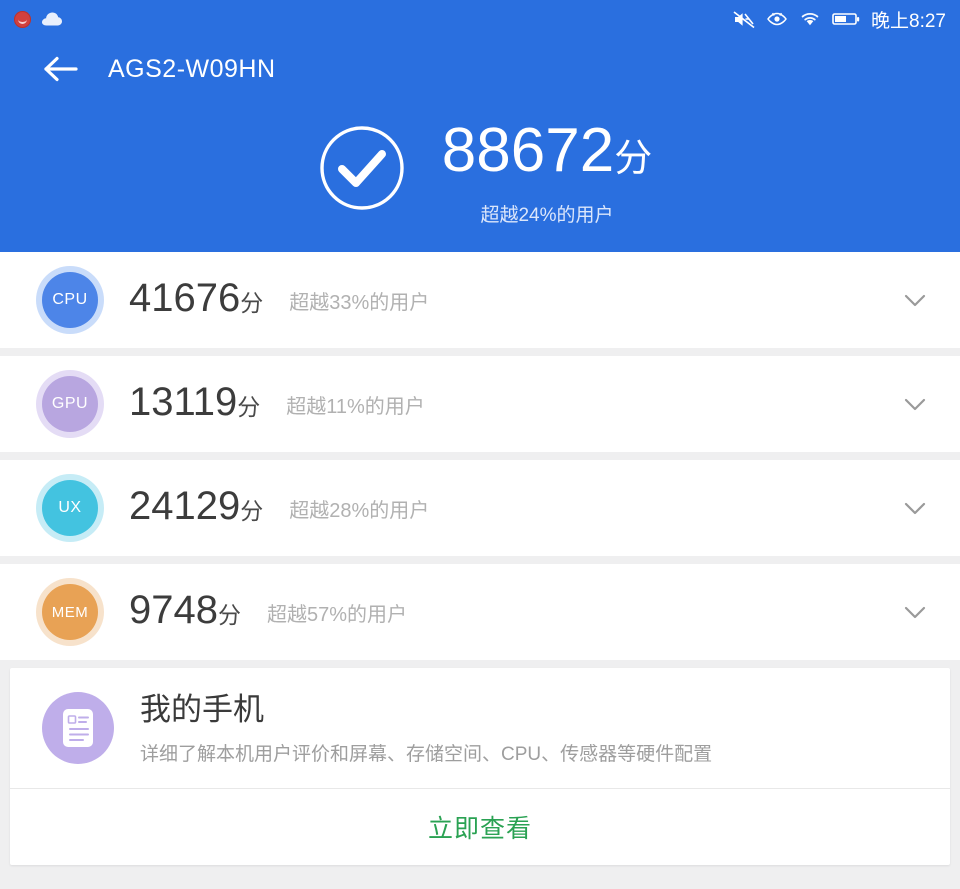 The image size is (960, 889). I want to click on document-list-icon, so click(78, 728).